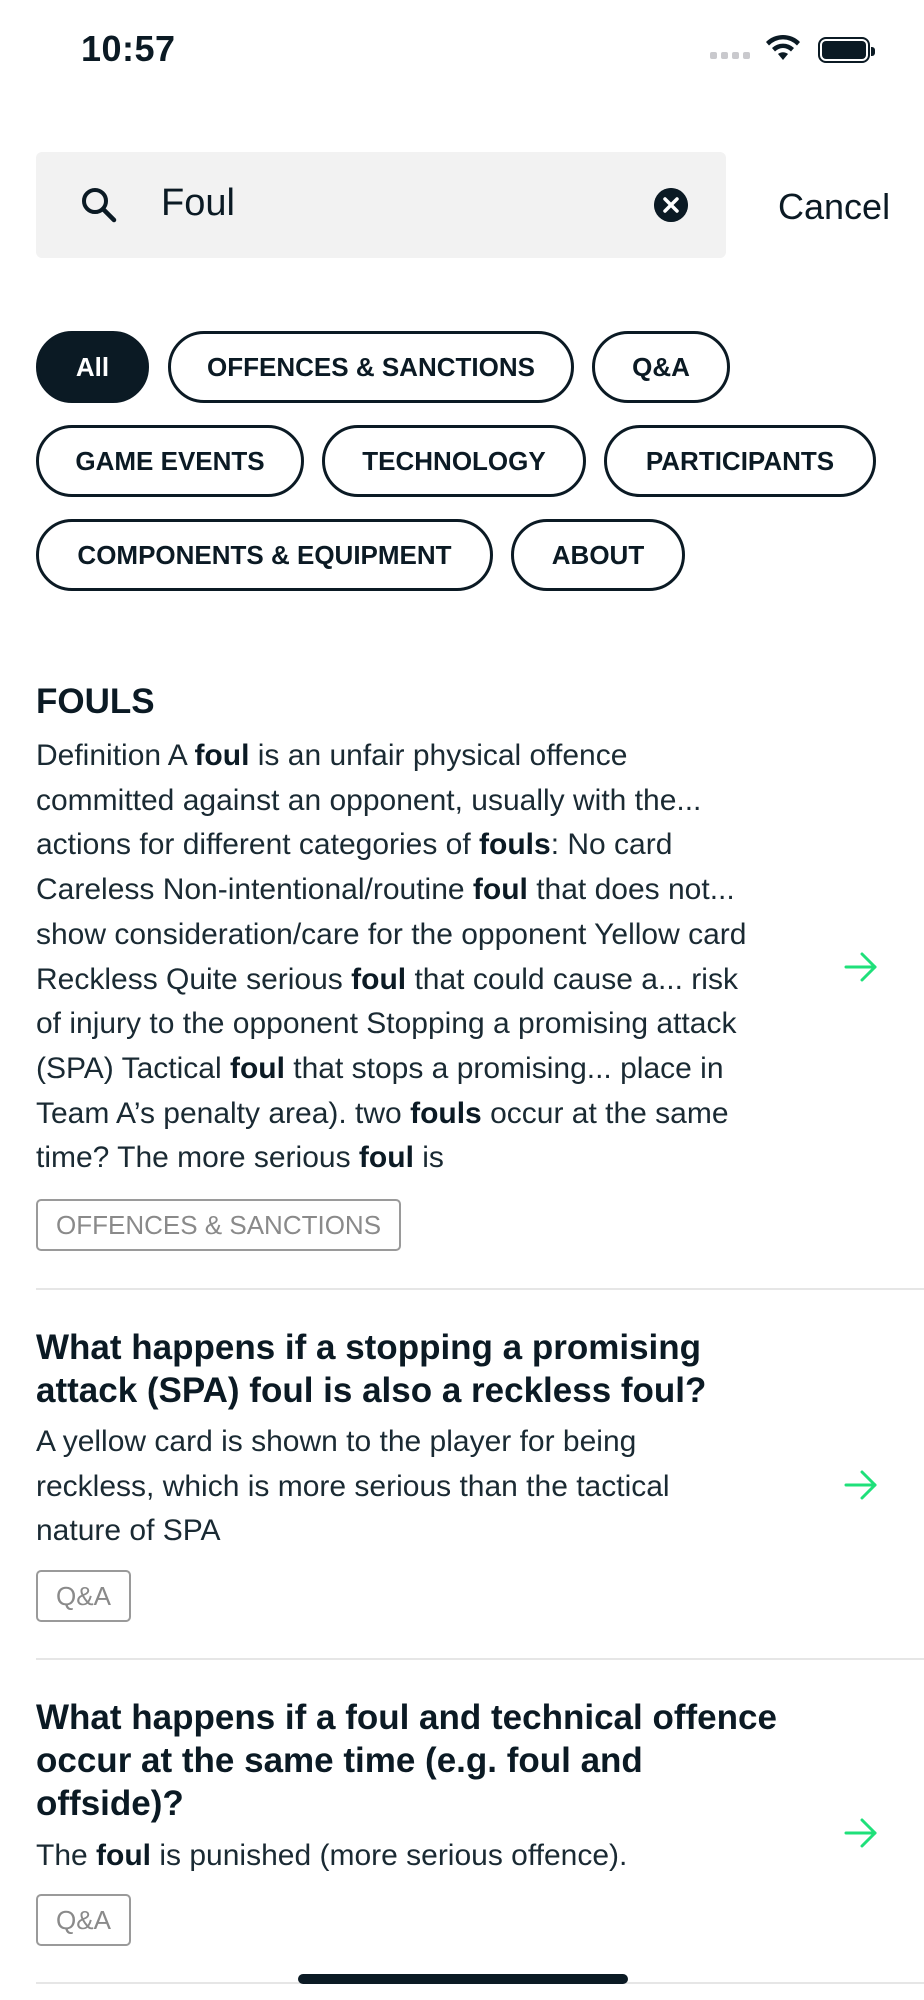 The image size is (924, 2000). I want to click on snippet-text: Careless Non-intentional/routine, so click(254, 890).